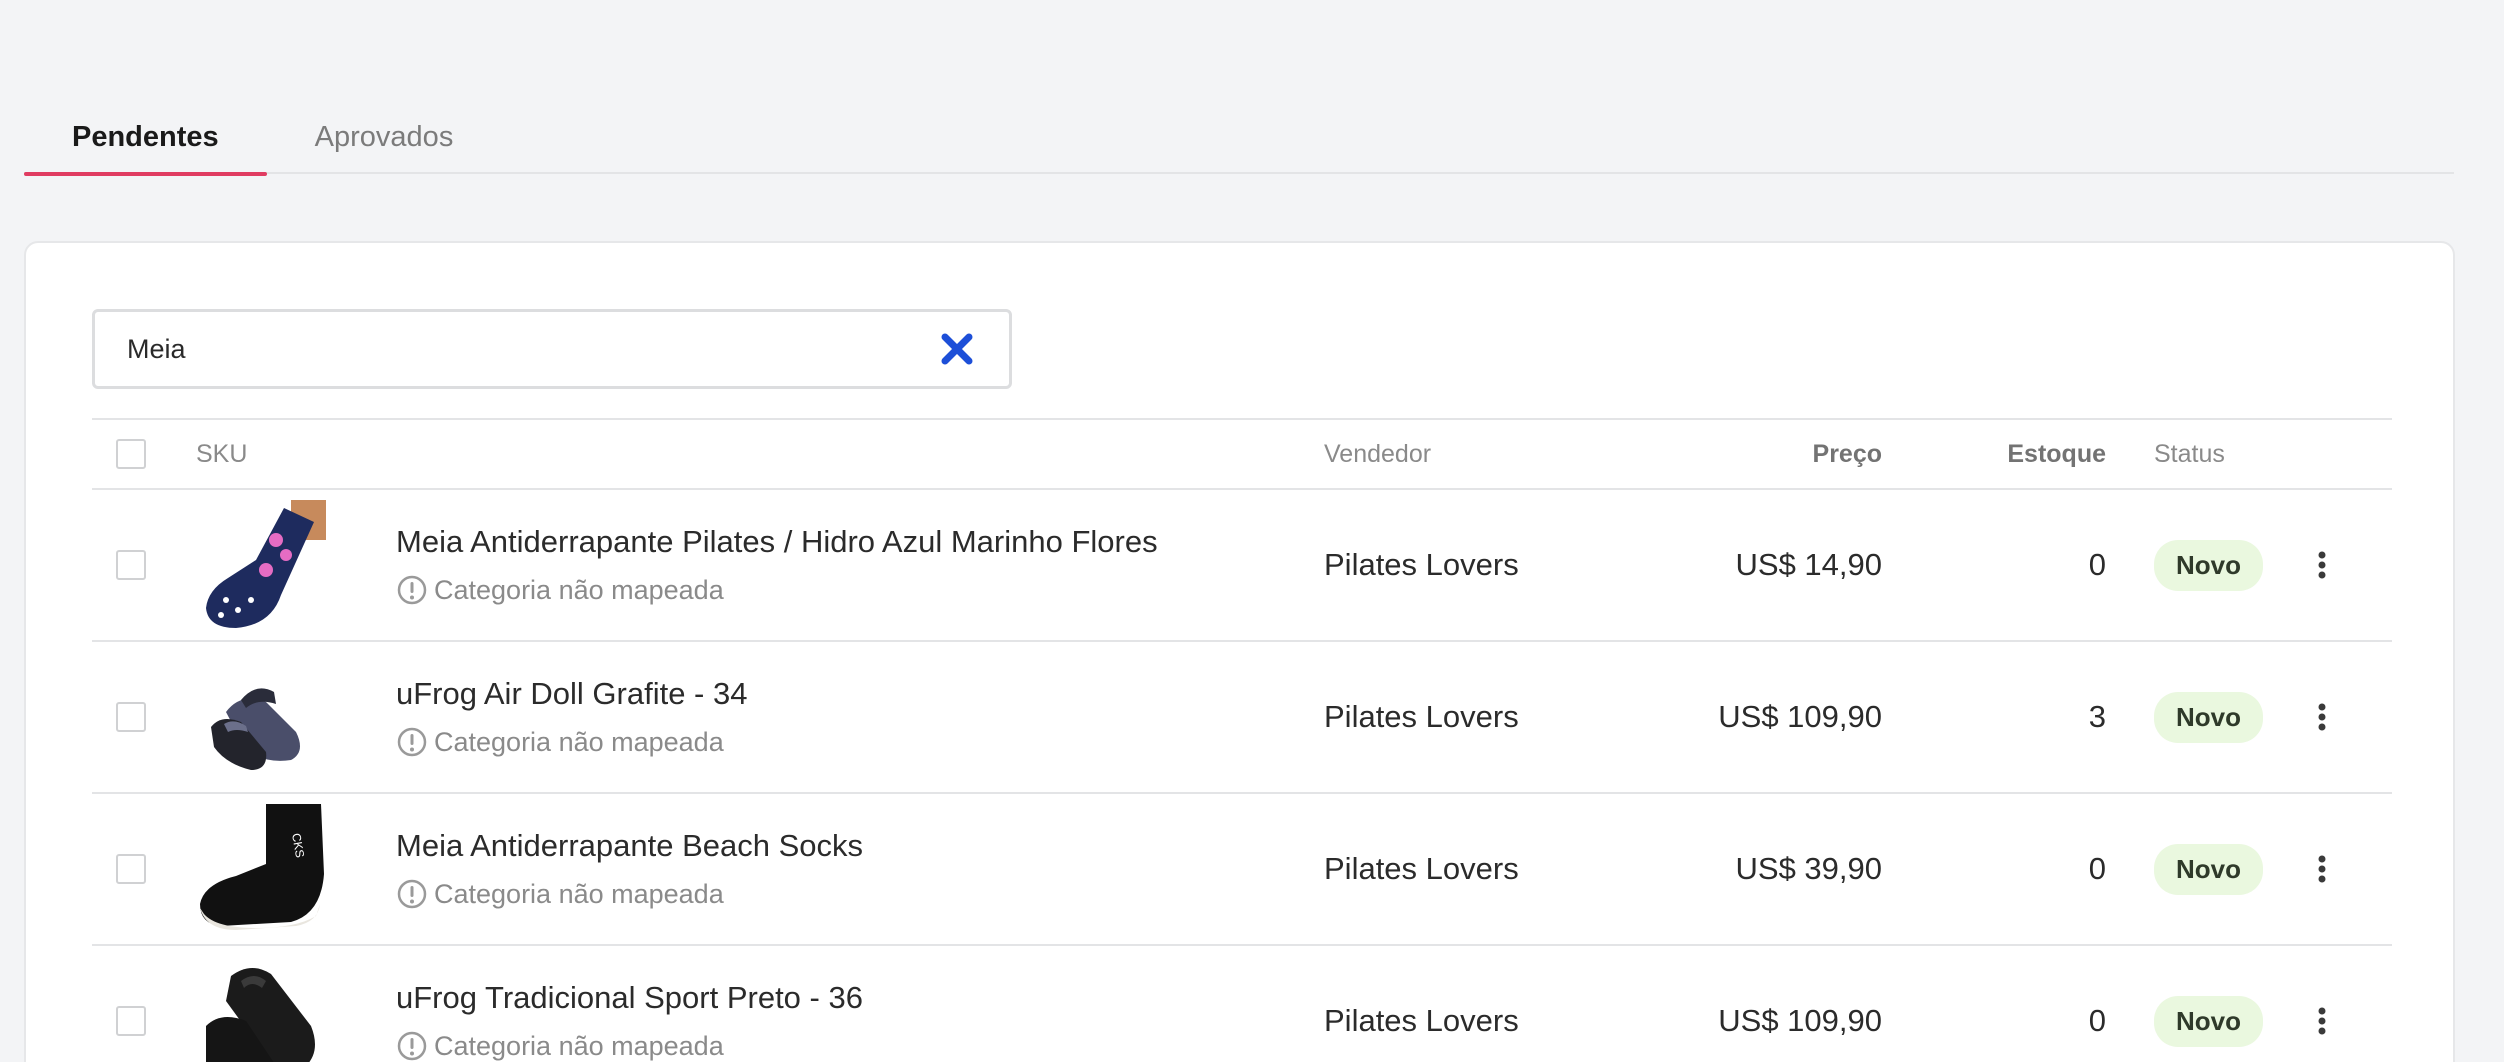  Describe the element at coordinates (384, 137) in the screenshot. I see `tab-aprovados: Aprovados` at that location.